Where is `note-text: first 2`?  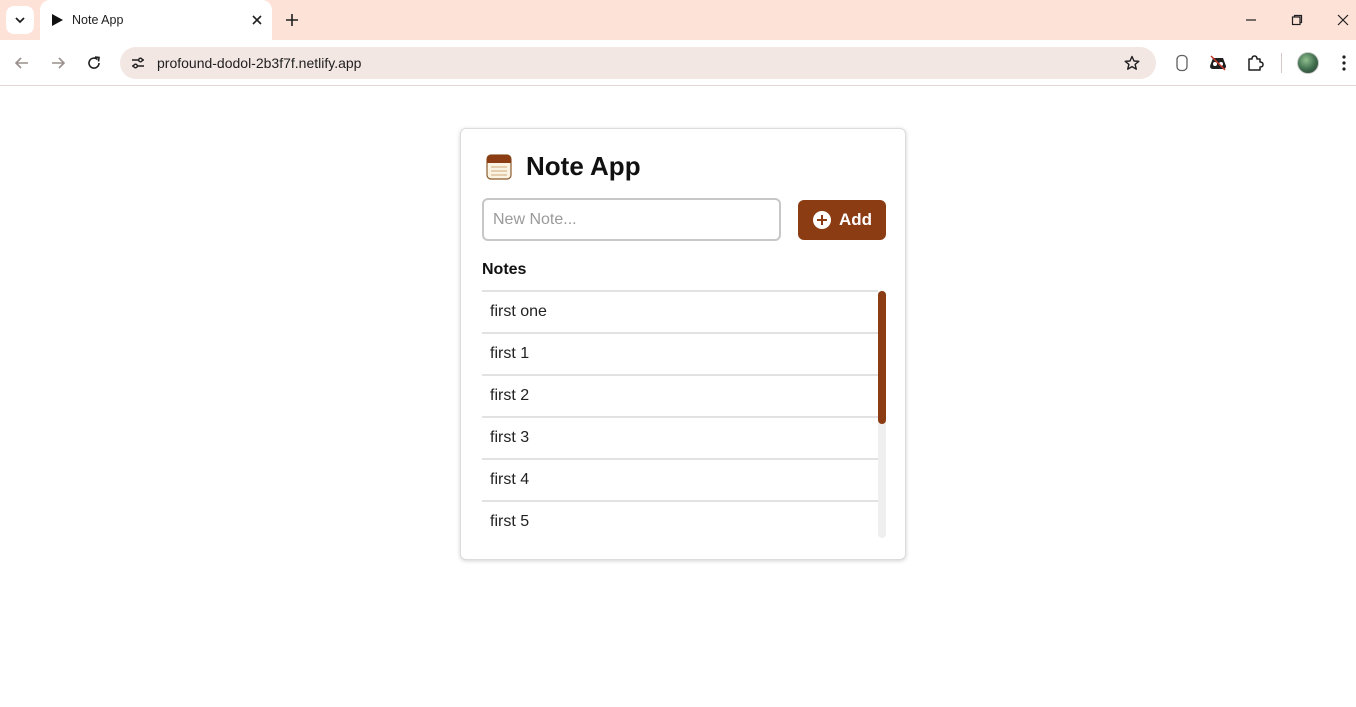 note-text: first 2 is located at coordinates (510, 395).